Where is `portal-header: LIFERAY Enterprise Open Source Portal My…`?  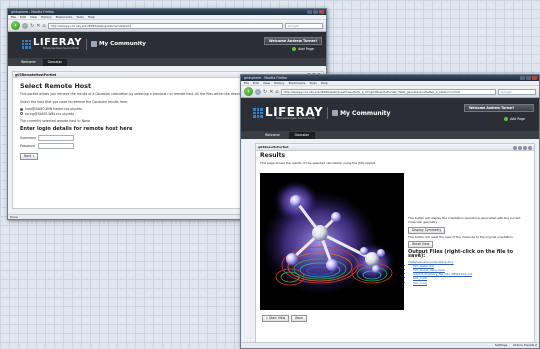
portal-header: LIFERAY Enterprise Open Source Portal My… is located at coordinates (167, 45).